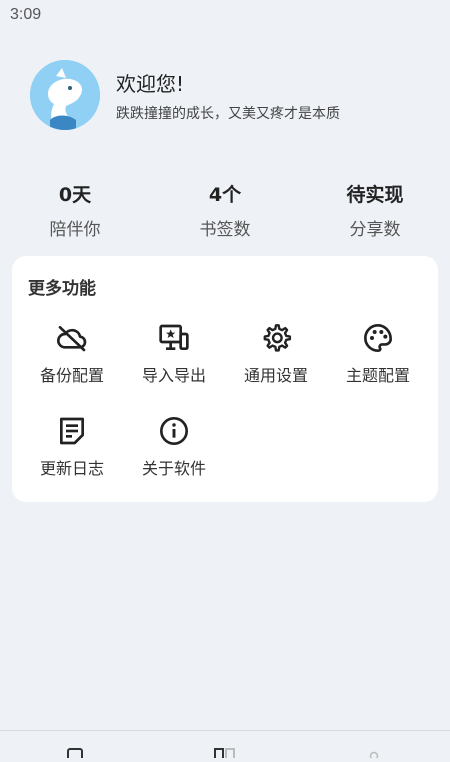  I want to click on import-export-button: 导入导出, so click(174, 368).